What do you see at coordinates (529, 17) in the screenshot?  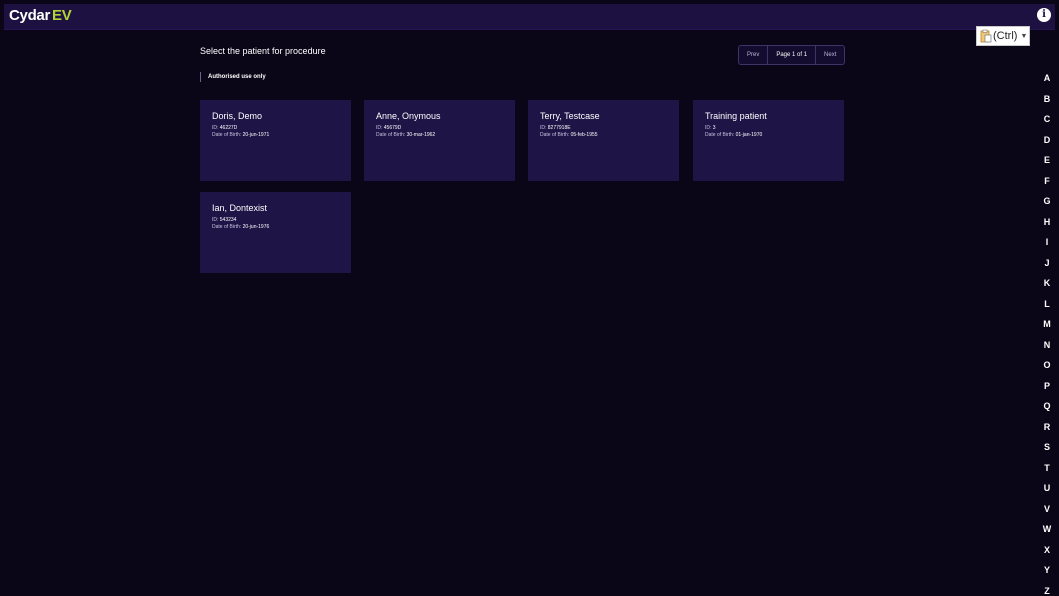 I see `top-bar: Cydar EV i` at bounding box center [529, 17].